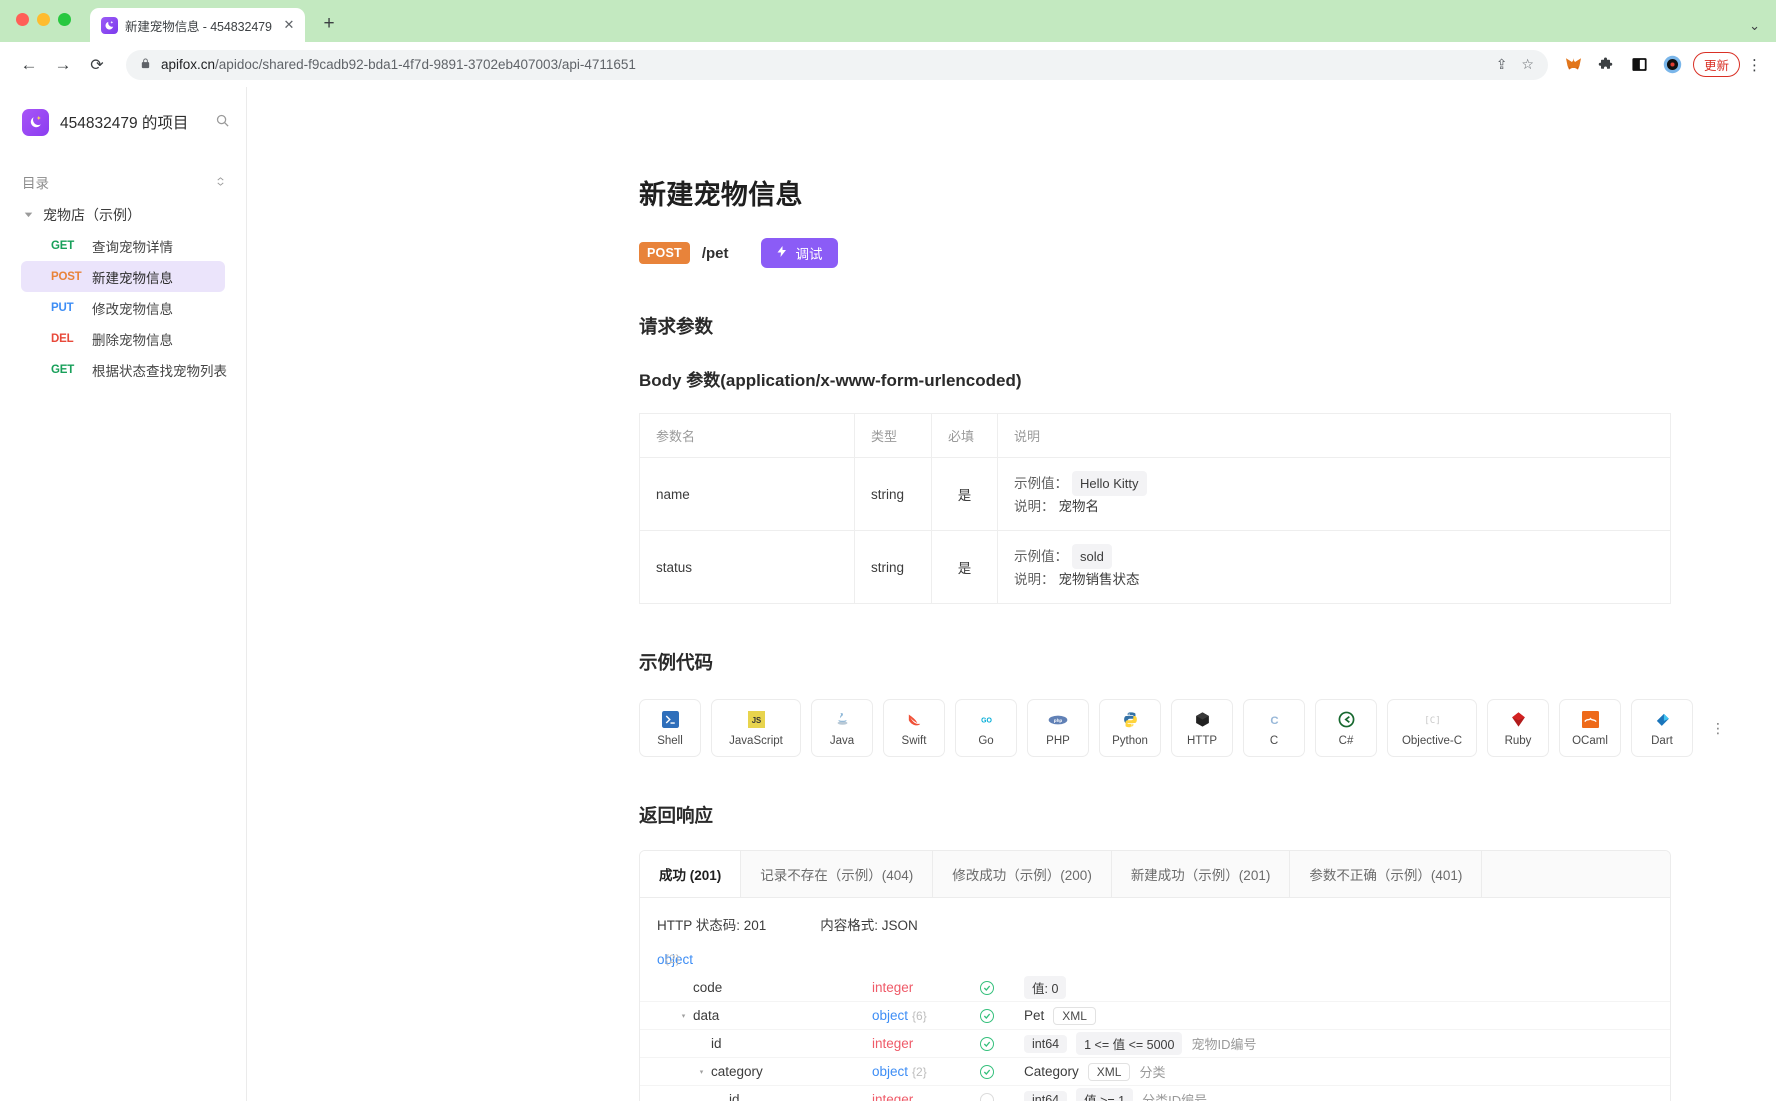  I want to click on language-tab-java: Java, so click(842, 728).